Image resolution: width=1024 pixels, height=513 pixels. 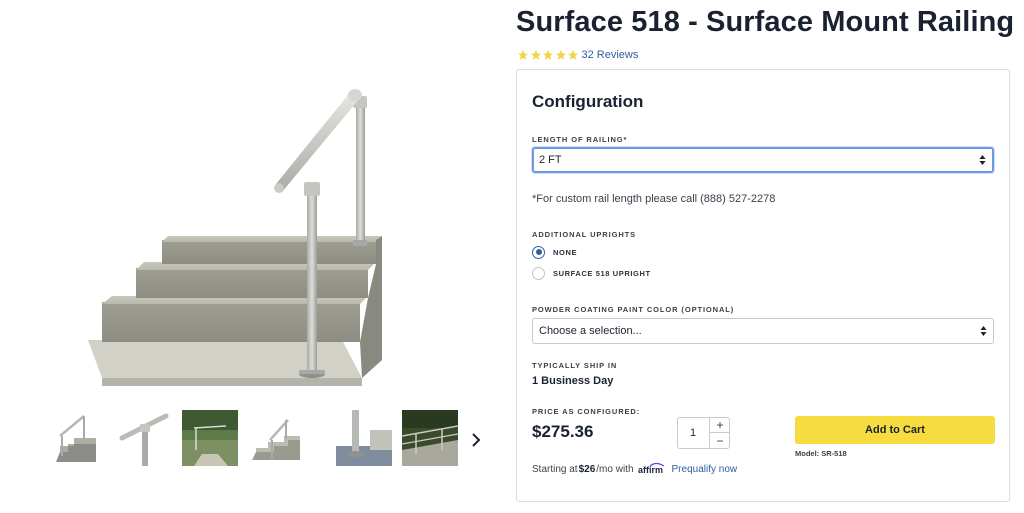 I want to click on chevron-right-icon, so click(x=476, y=440).